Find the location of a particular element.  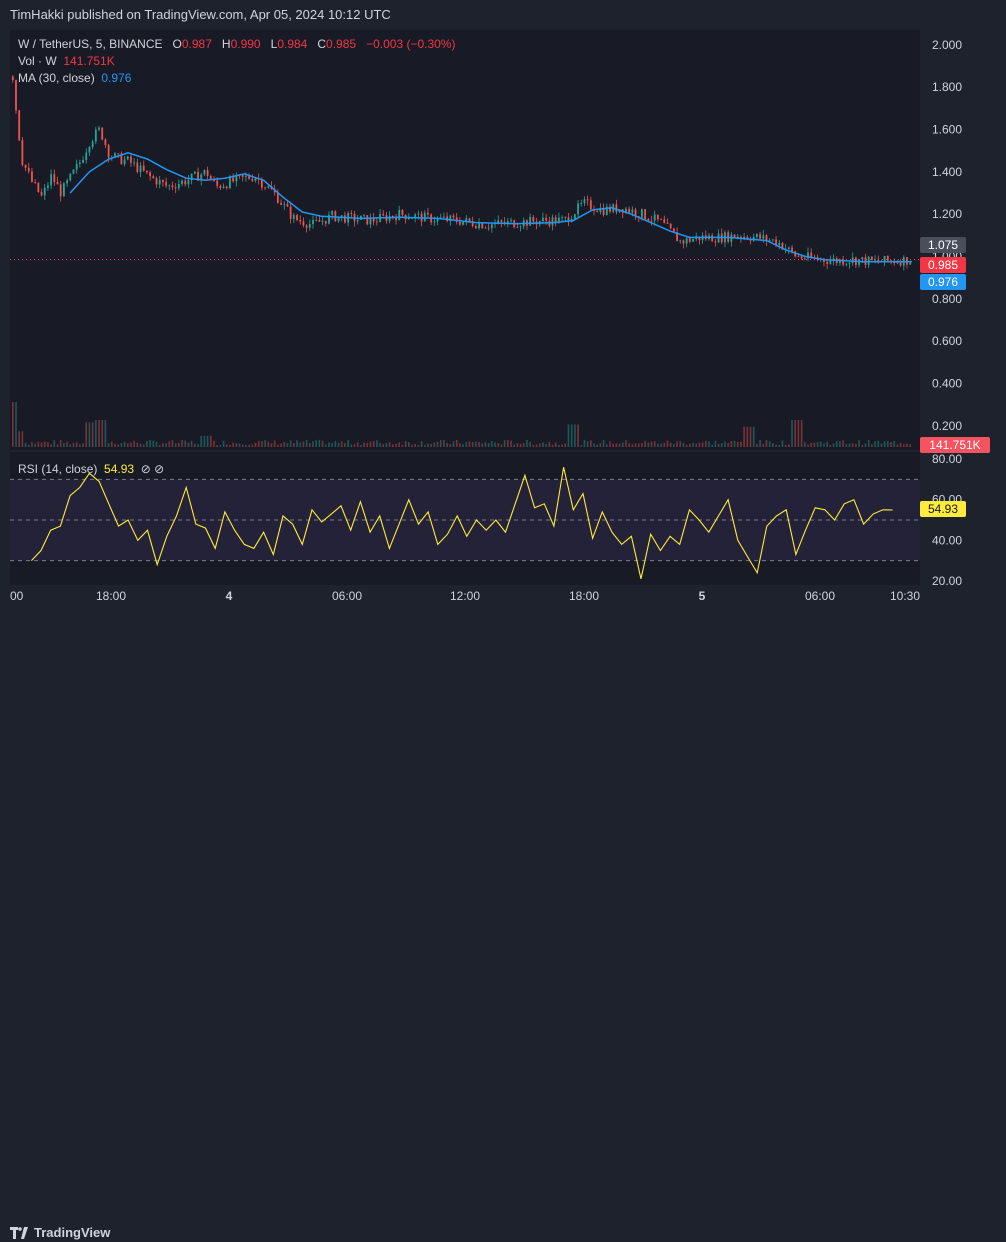

rsi-tick-label: 80.00 is located at coordinates (947, 459).